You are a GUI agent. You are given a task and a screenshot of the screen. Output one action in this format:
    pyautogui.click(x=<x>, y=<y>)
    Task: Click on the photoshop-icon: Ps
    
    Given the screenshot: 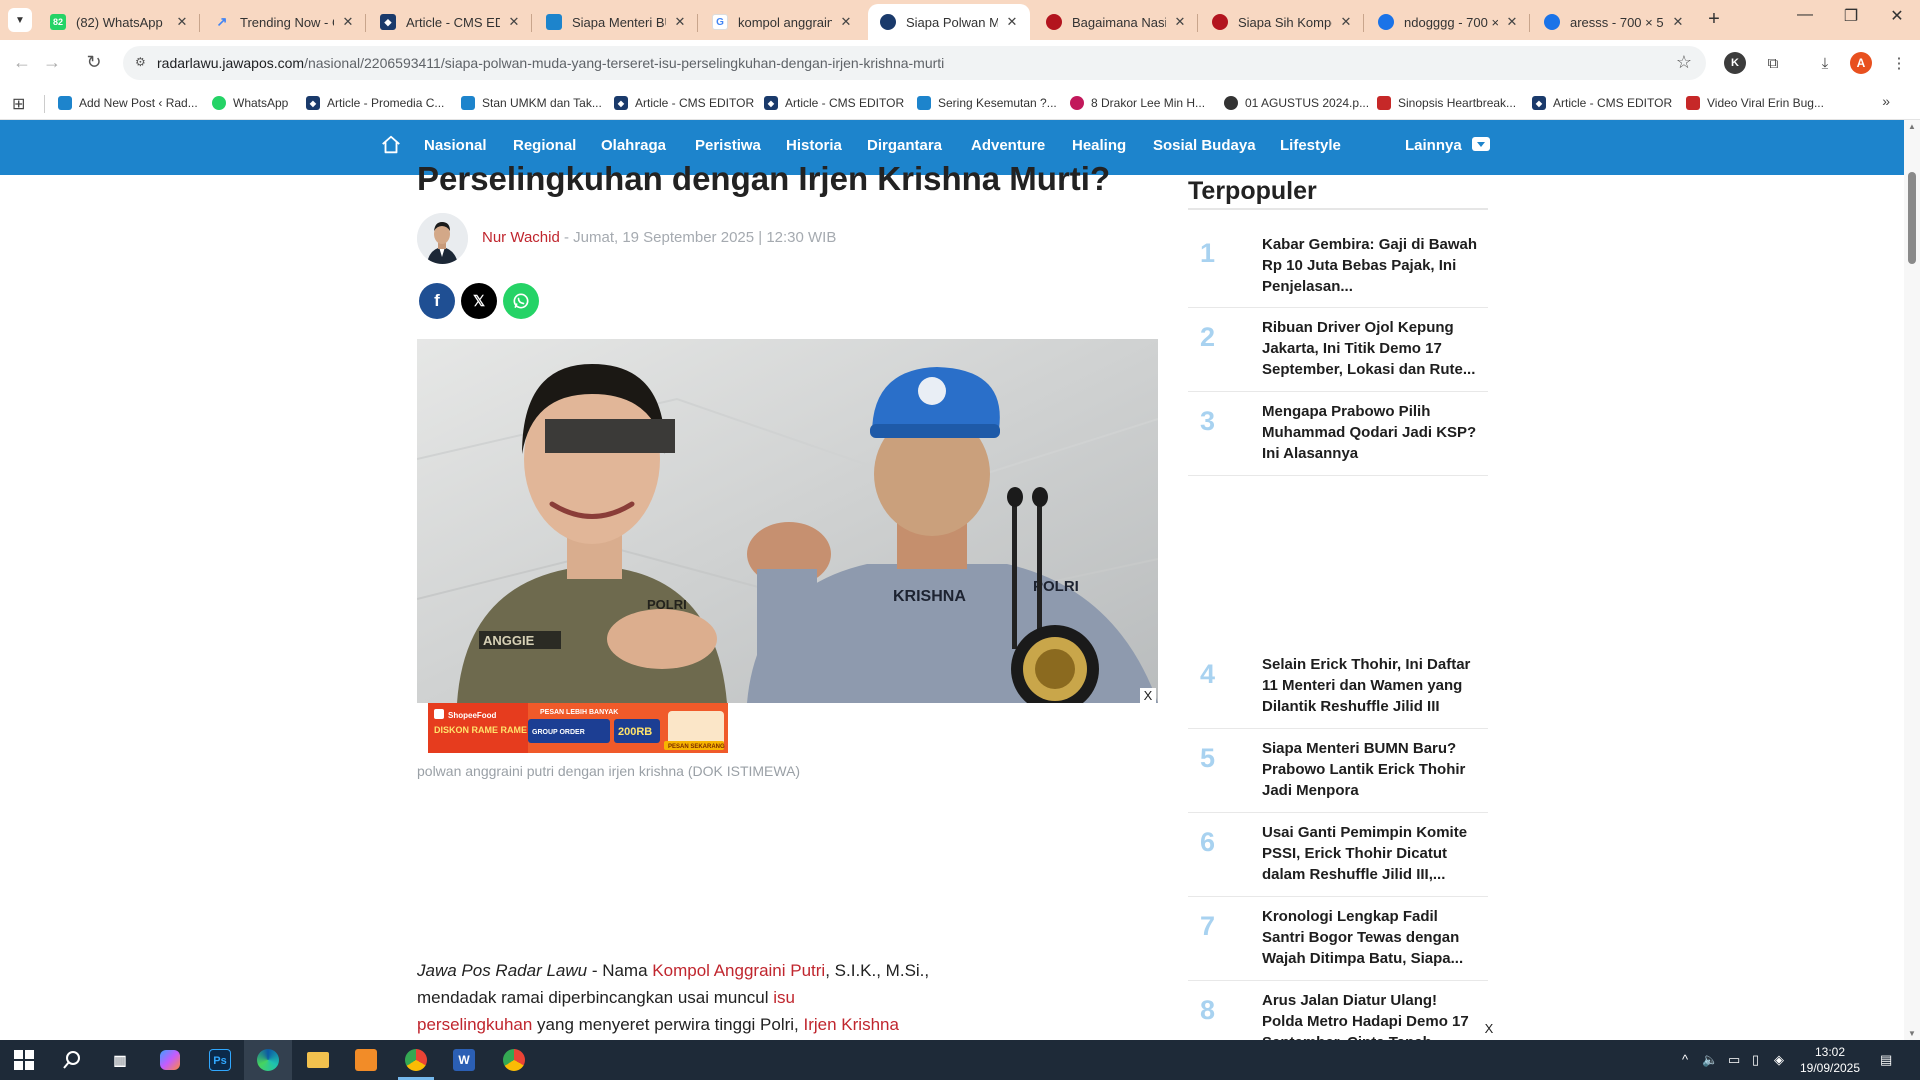 What is the action you would take?
    pyautogui.click(x=220, y=1060)
    